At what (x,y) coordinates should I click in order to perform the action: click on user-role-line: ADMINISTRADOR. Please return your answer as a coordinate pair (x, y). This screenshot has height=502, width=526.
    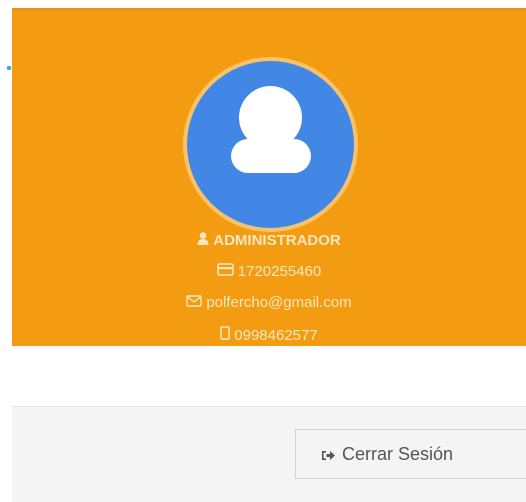
    Looking at the image, I should click on (269, 241).